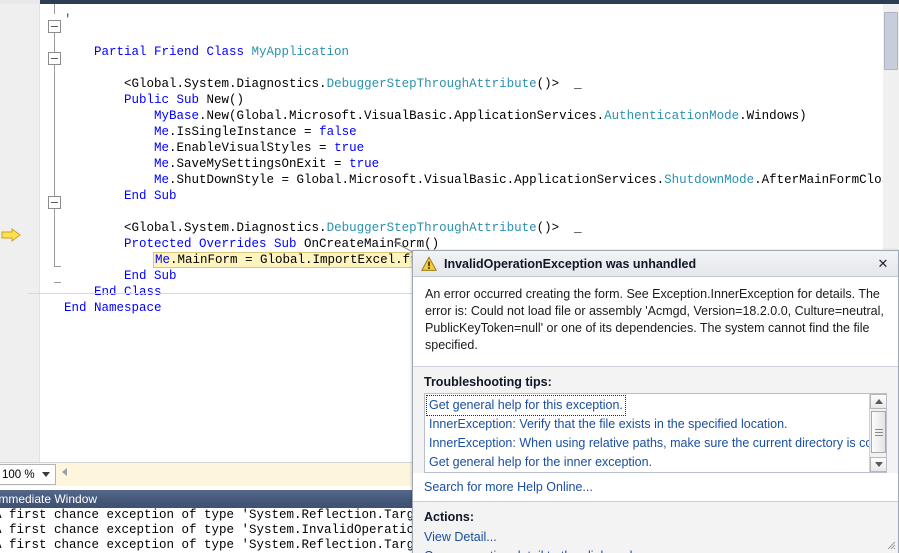 The width and height of the screenshot is (899, 553). What do you see at coordinates (481, 20) in the screenshot?
I see `code-line: '` at bounding box center [481, 20].